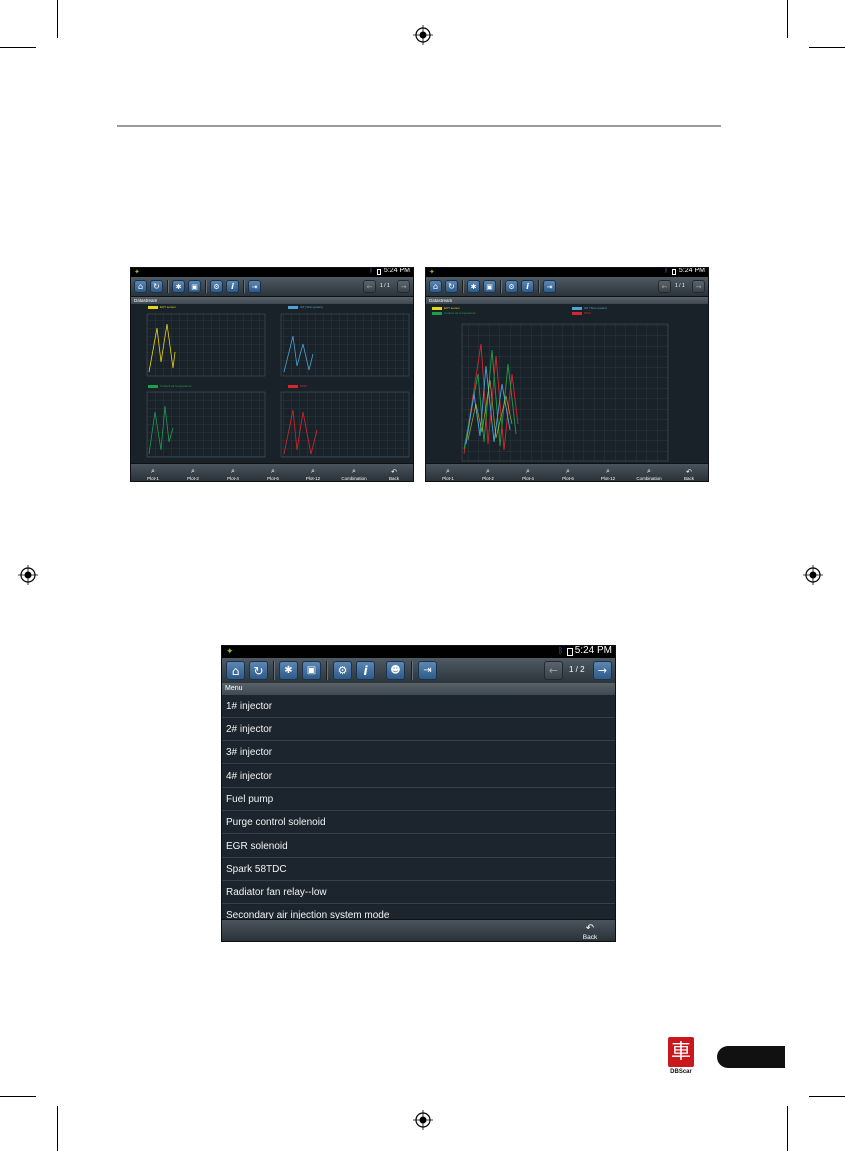 This screenshot has width=845, height=1151. What do you see at coordinates (418, 892) in the screenshot?
I see `list-item: Radiator fan relay--low` at bounding box center [418, 892].